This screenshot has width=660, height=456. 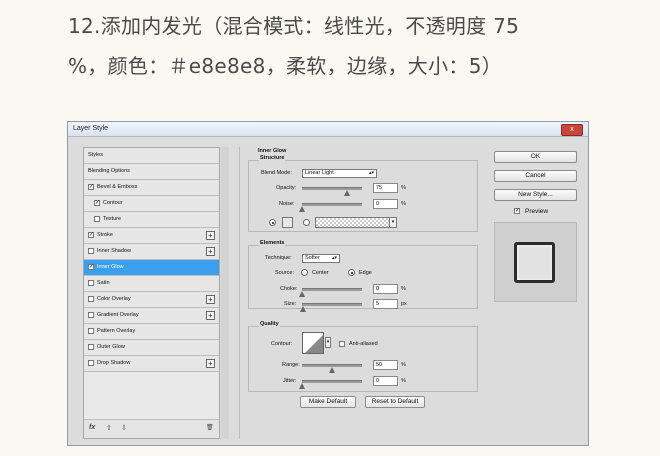 What do you see at coordinates (151, 172) in the screenshot?
I see `style-item-blending-options: Blending Options` at bounding box center [151, 172].